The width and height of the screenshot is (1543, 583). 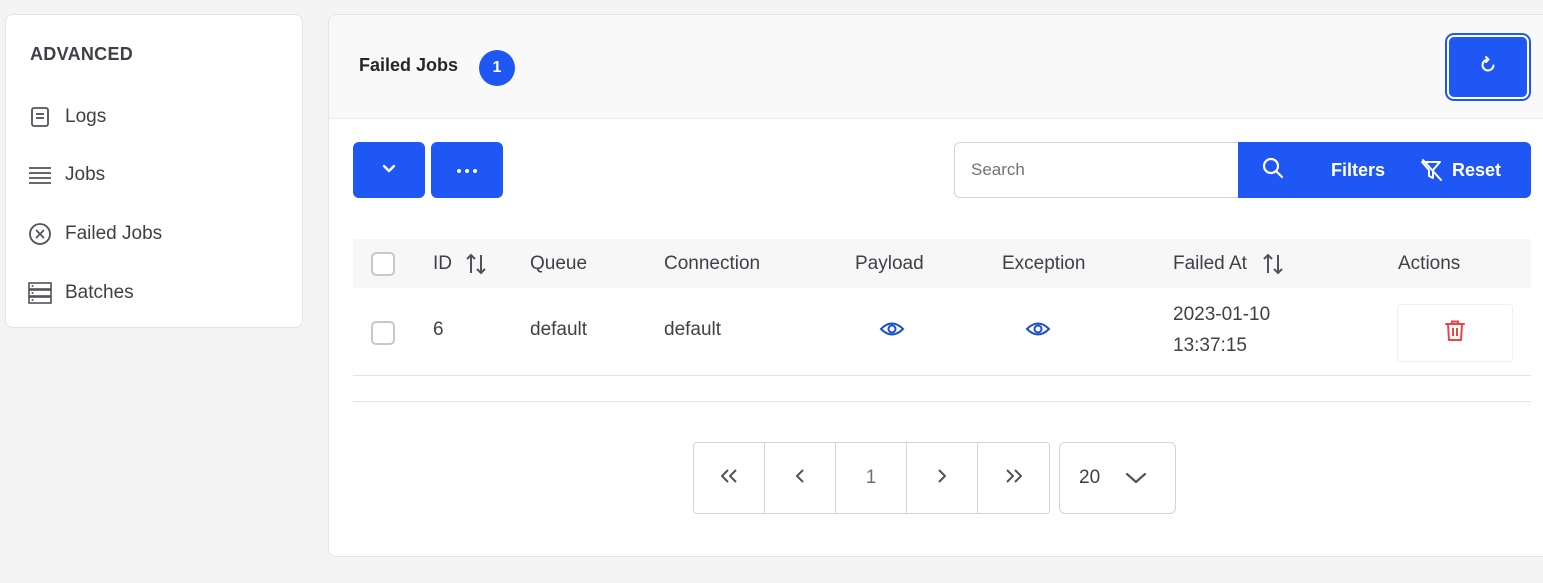 What do you see at coordinates (1096, 170) in the screenshot?
I see `search-input` at bounding box center [1096, 170].